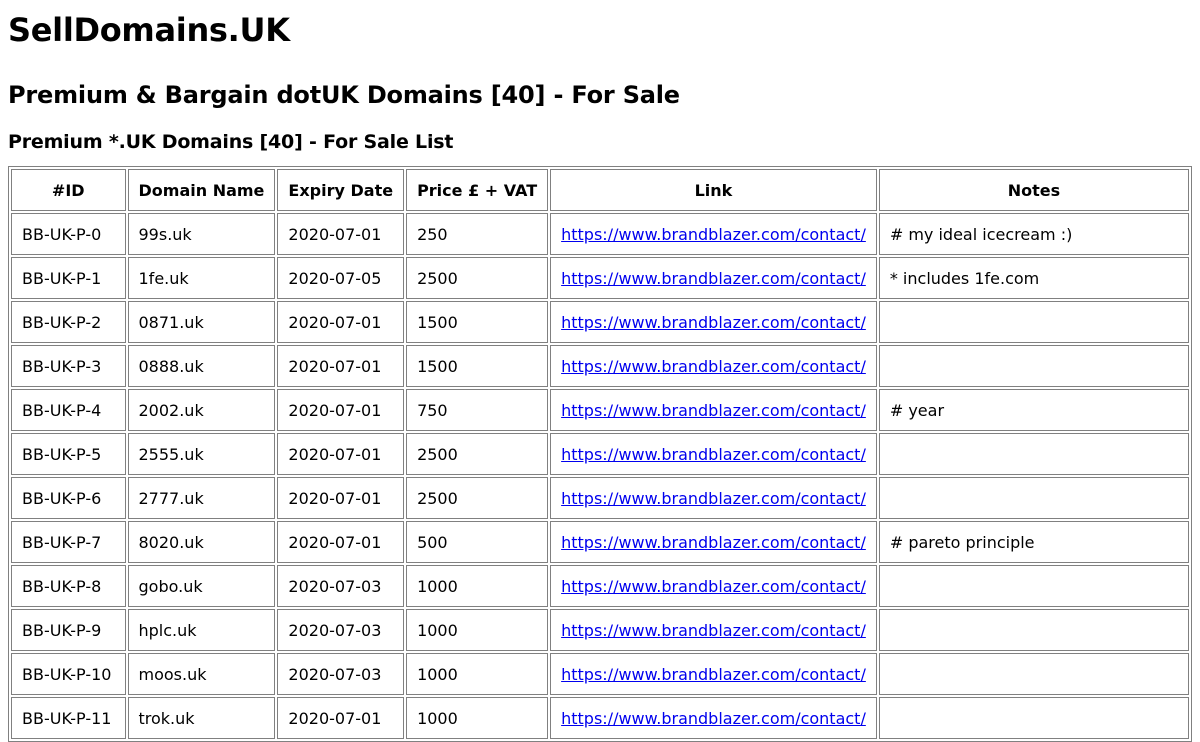 This screenshot has height=742, width=1200. What do you see at coordinates (68, 454) in the screenshot?
I see `cell-id: BB-UK-P-5` at bounding box center [68, 454].